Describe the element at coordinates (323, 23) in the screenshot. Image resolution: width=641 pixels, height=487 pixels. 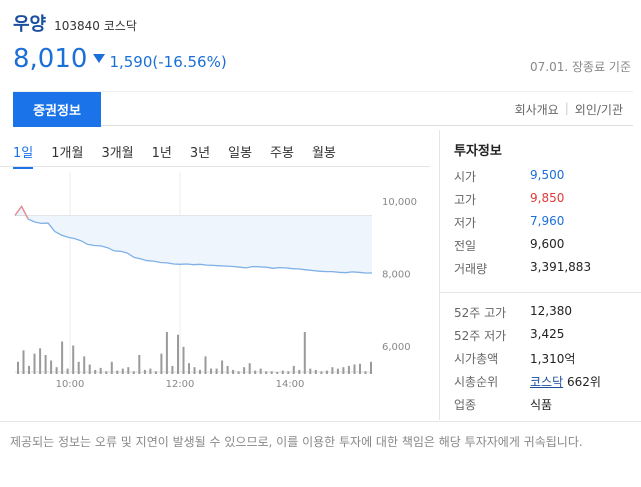
I see `stock-header: 우양 103840 코스닥` at that location.